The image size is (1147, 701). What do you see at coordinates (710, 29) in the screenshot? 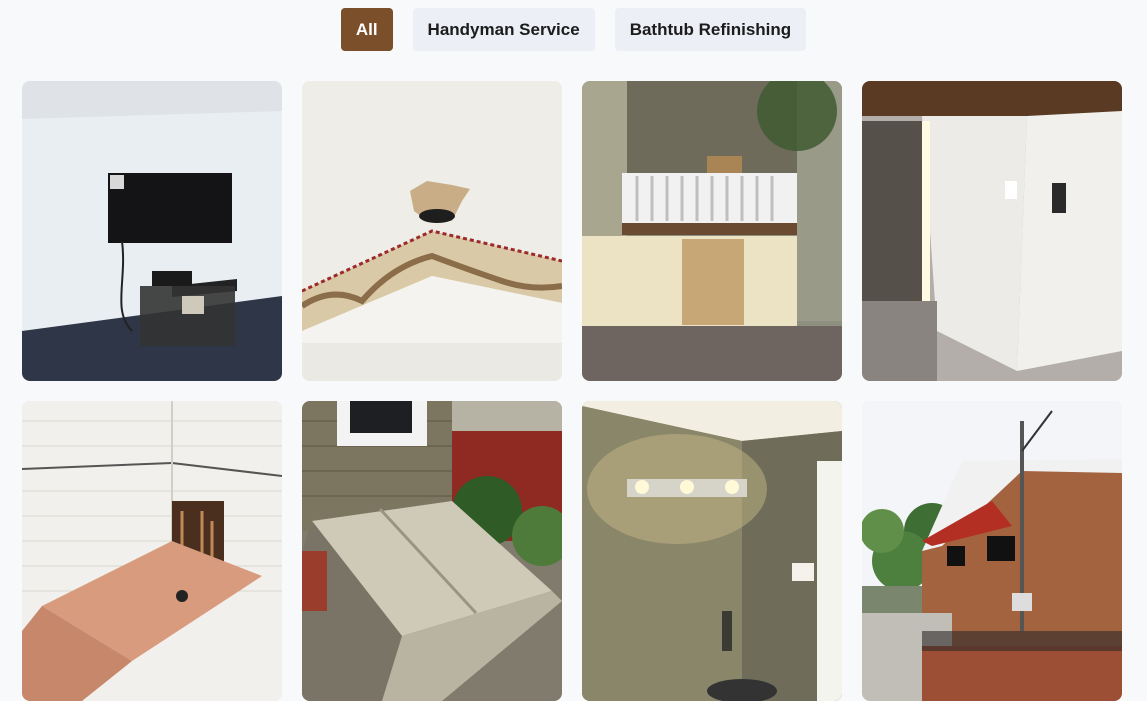
I see `filter-bathtub-button: Bathtub Refinishing` at bounding box center [710, 29].